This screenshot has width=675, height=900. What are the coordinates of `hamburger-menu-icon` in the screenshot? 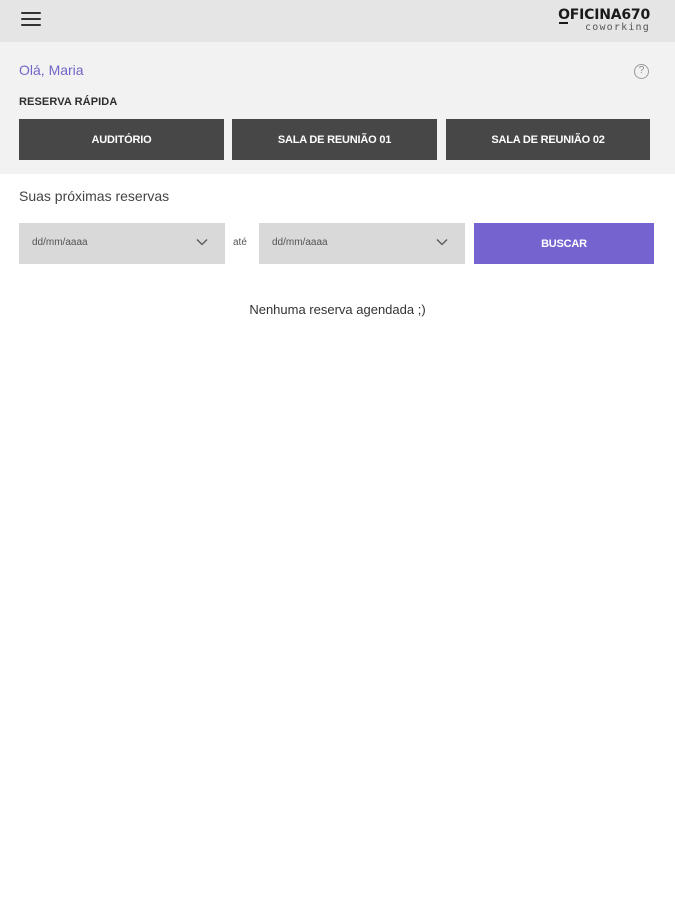 It's located at (31, 19).